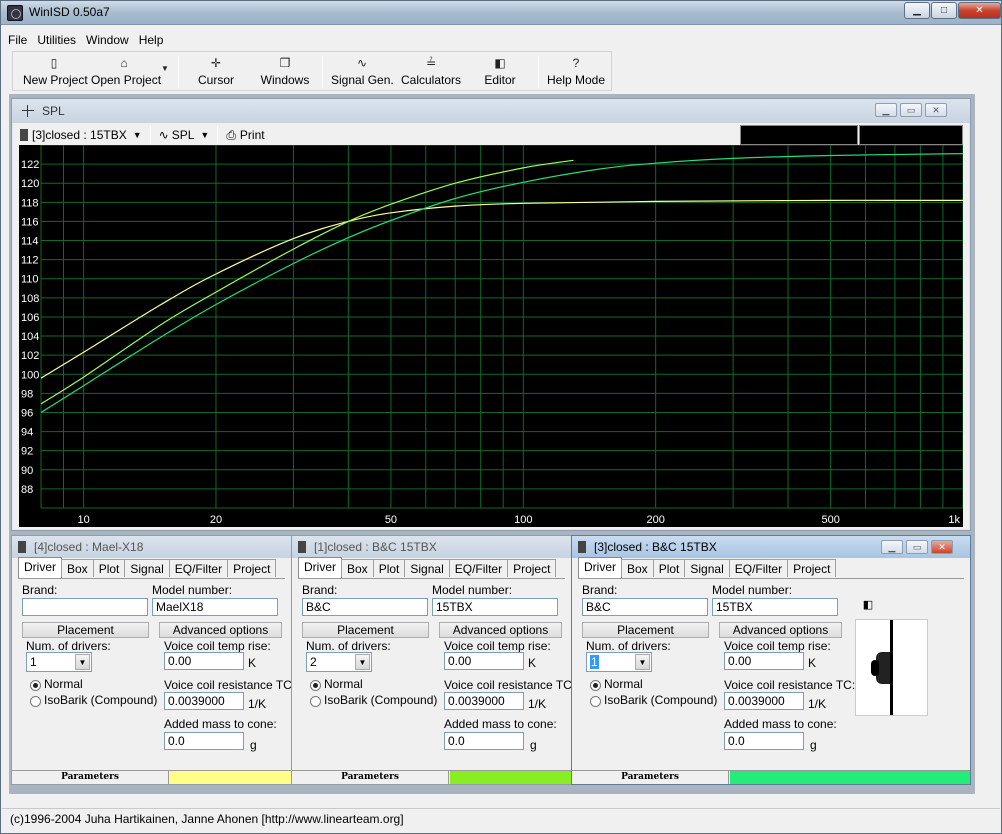 The image size is (1002, 834). Describe the element at coordinates (55, 40) in the screenshot. I see `menu-utilities: Utilities` at that location.